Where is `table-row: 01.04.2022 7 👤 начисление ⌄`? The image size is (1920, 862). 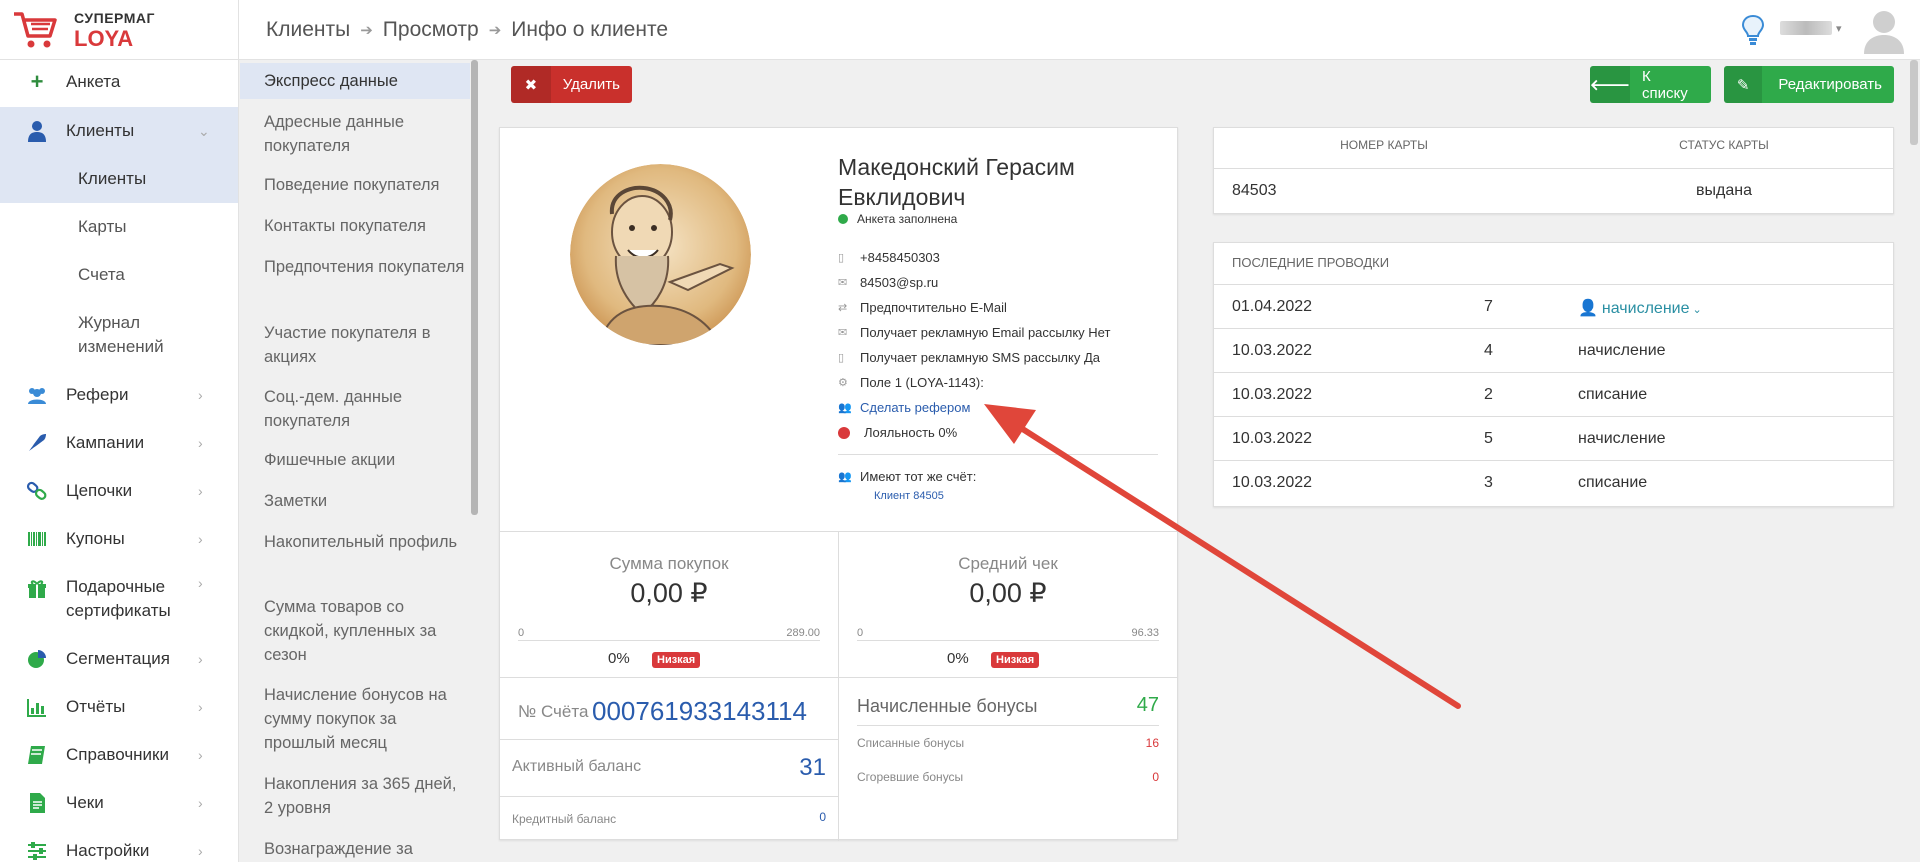
table-row: 01.04.2022 7 👤 начисление ⌄ is located at coordinates (1553, 306).